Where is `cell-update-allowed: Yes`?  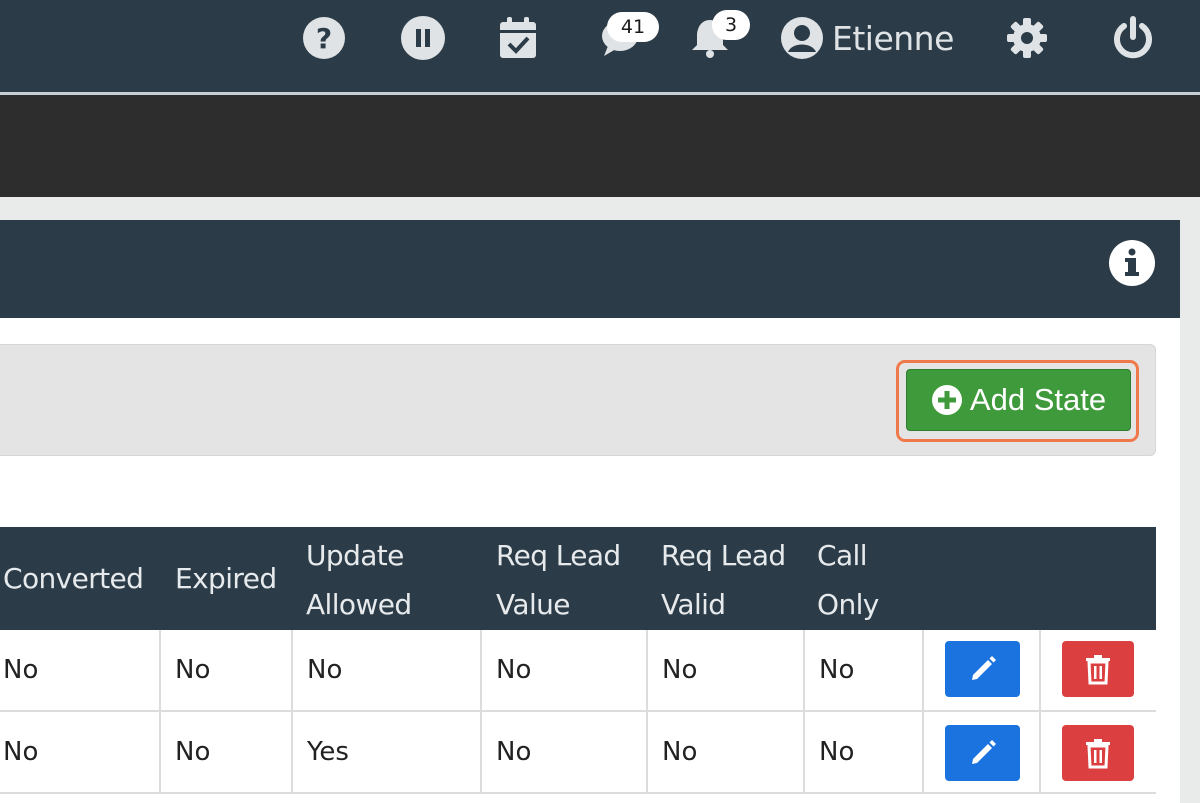
cell-update-allowed: Yes is located at coordinates (387, 752).